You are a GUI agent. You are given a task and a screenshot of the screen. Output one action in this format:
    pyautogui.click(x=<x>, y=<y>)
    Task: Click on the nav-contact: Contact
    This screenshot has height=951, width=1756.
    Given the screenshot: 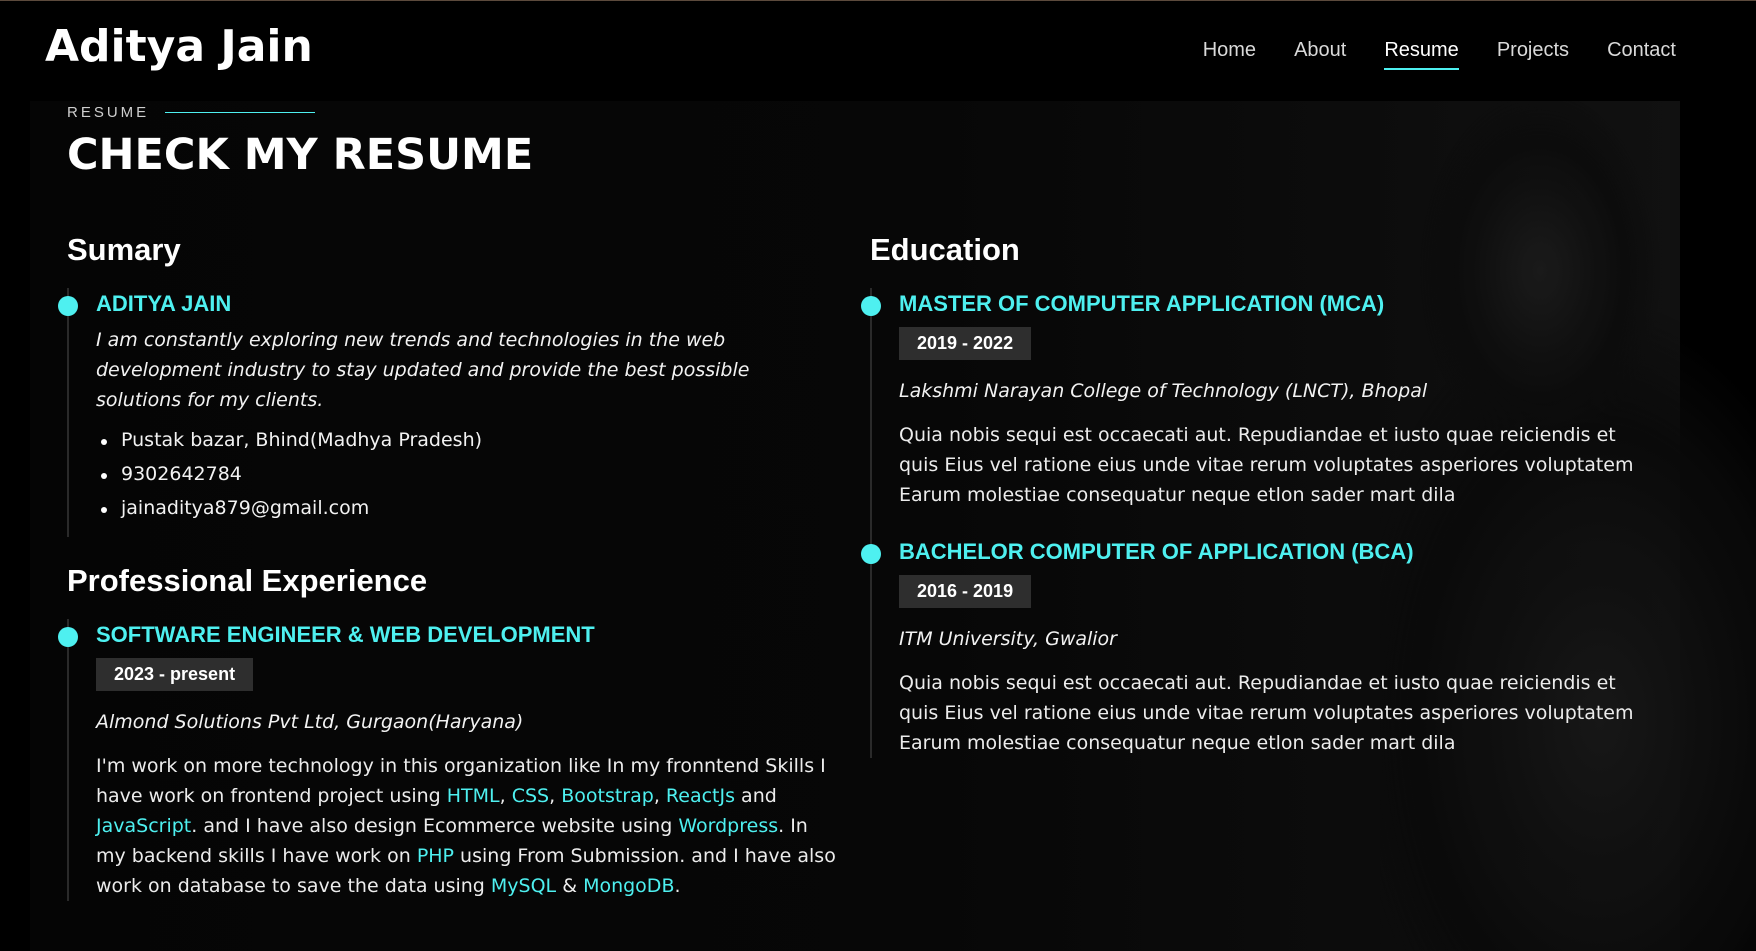 What is the action you would take?
    pyautogui.click(x=1641, y=54)
    